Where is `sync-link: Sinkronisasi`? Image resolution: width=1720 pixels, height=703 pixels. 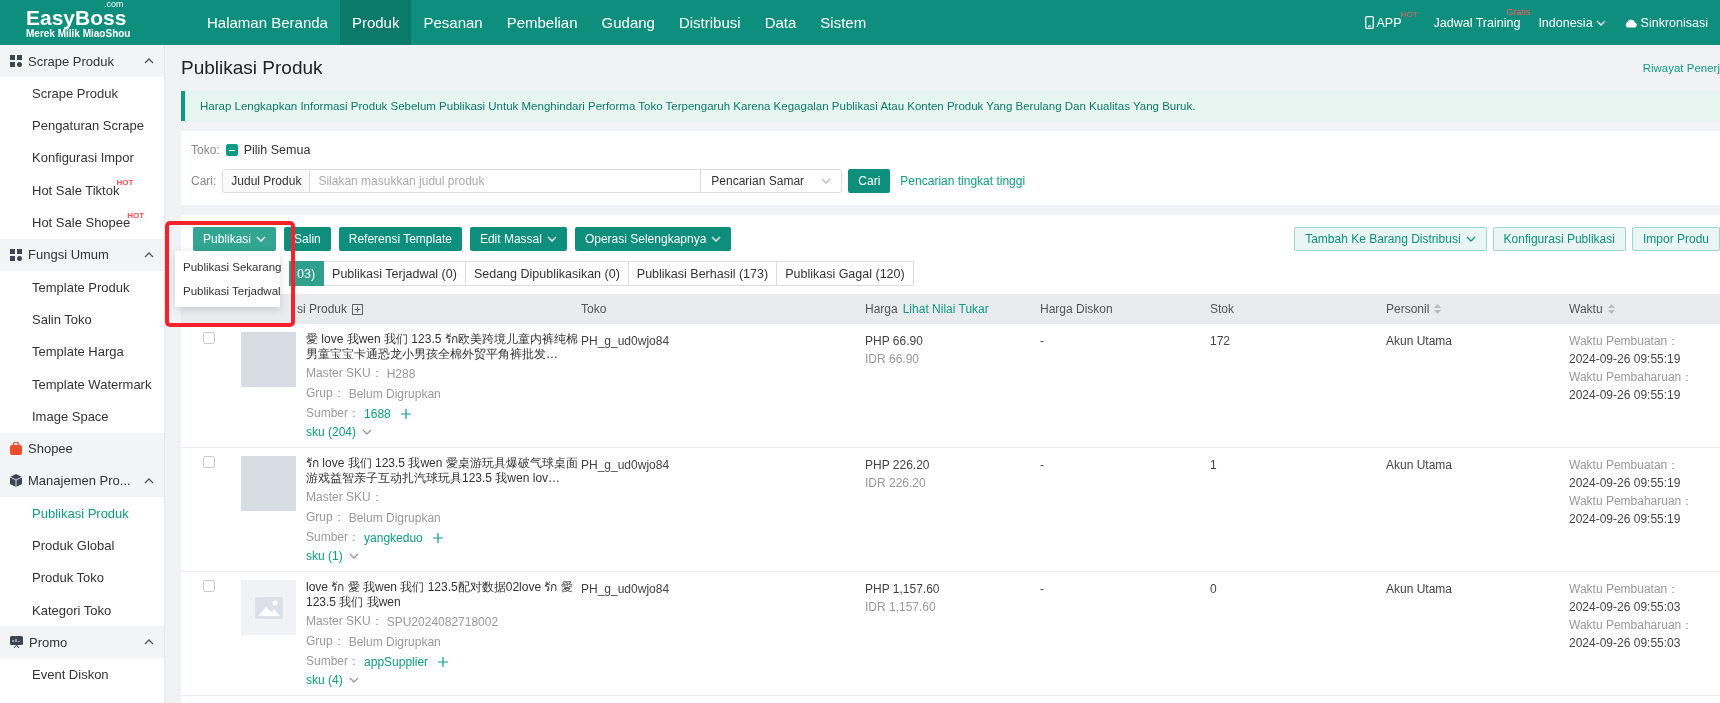
sync-link: Sinkronisasi is located at coordinates (1674, 22).